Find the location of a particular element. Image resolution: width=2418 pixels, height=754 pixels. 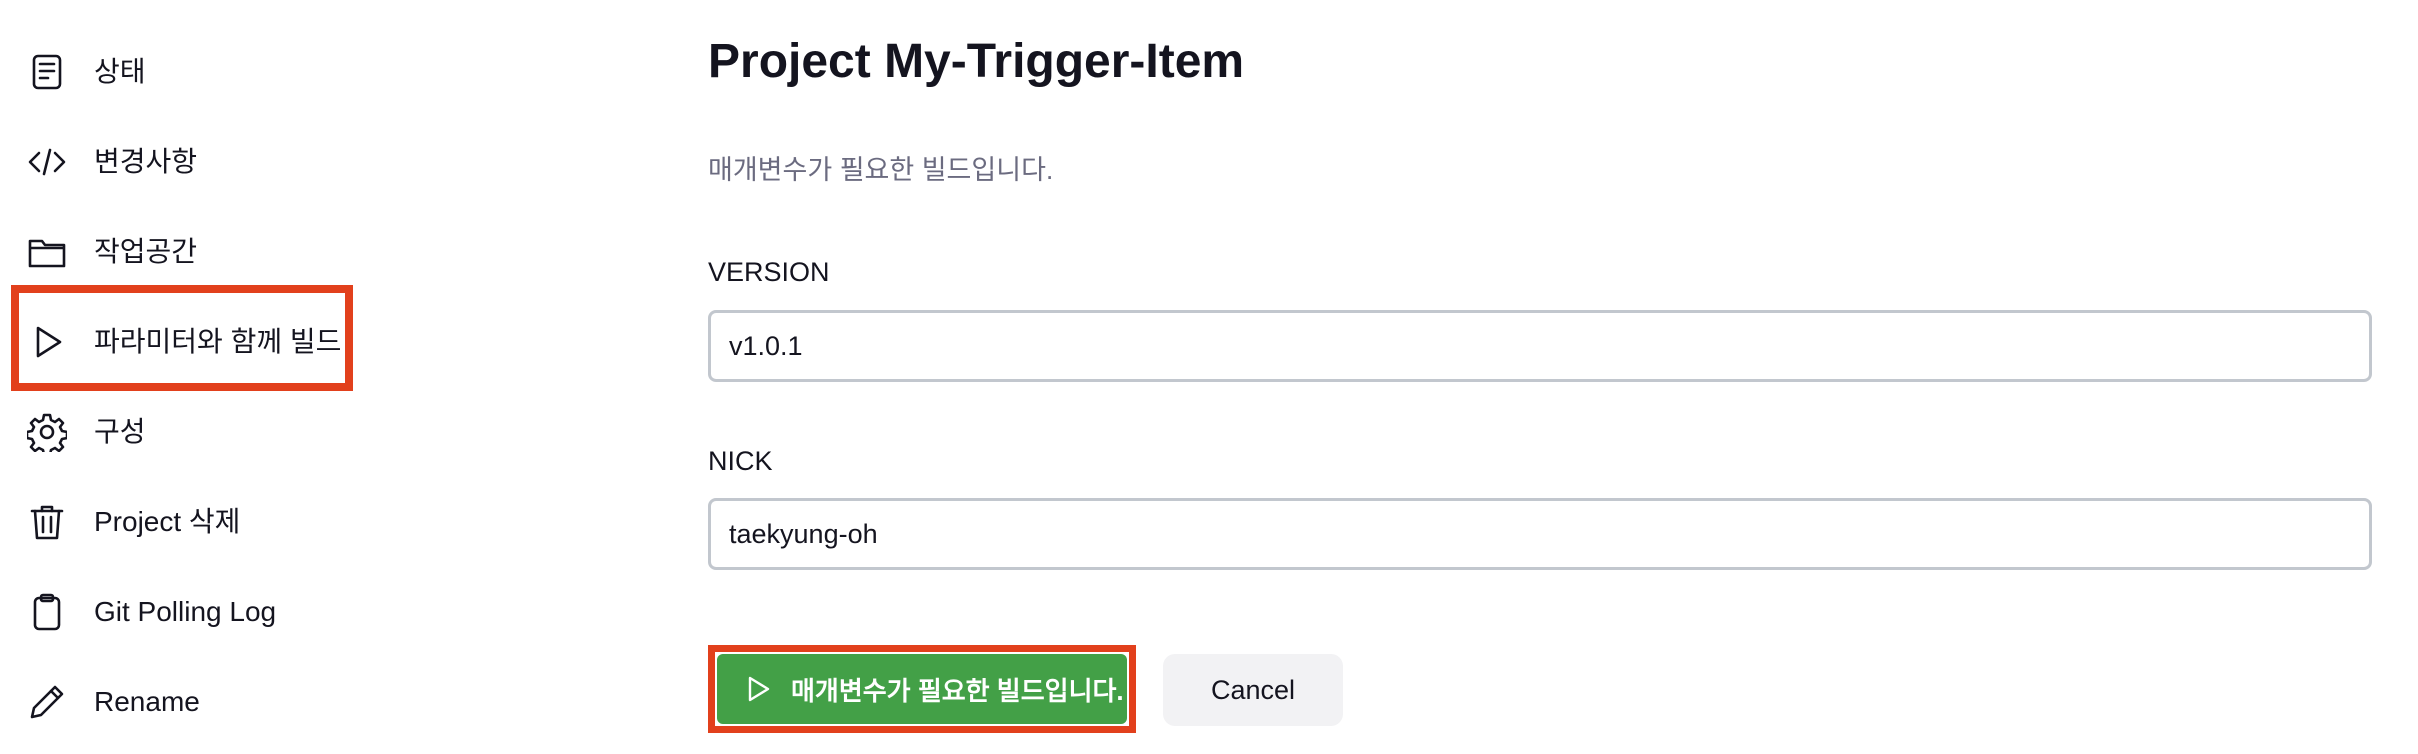

sidebar-item-label: Project 삭제 is located at coordinates (167, 521).